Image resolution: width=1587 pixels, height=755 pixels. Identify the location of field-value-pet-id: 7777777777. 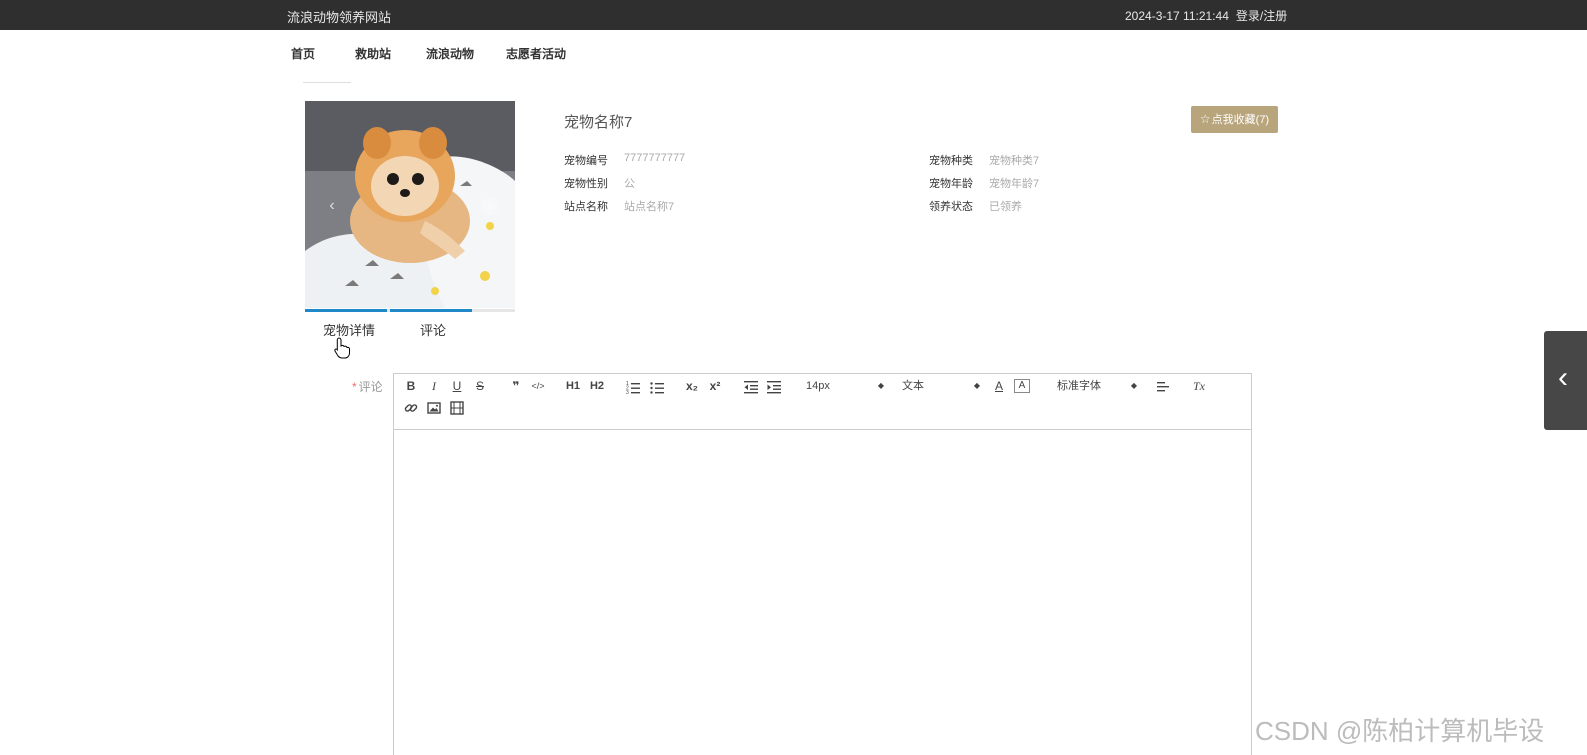
(655, 158).